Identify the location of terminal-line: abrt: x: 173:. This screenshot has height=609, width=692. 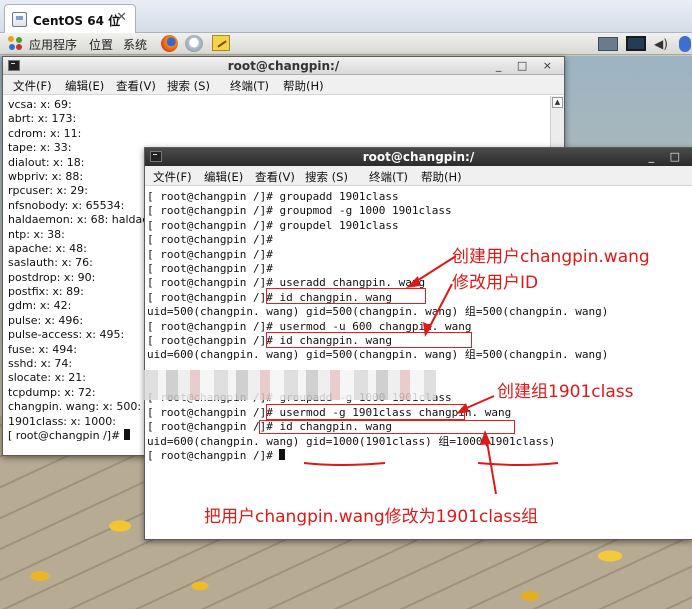
(42, 119).